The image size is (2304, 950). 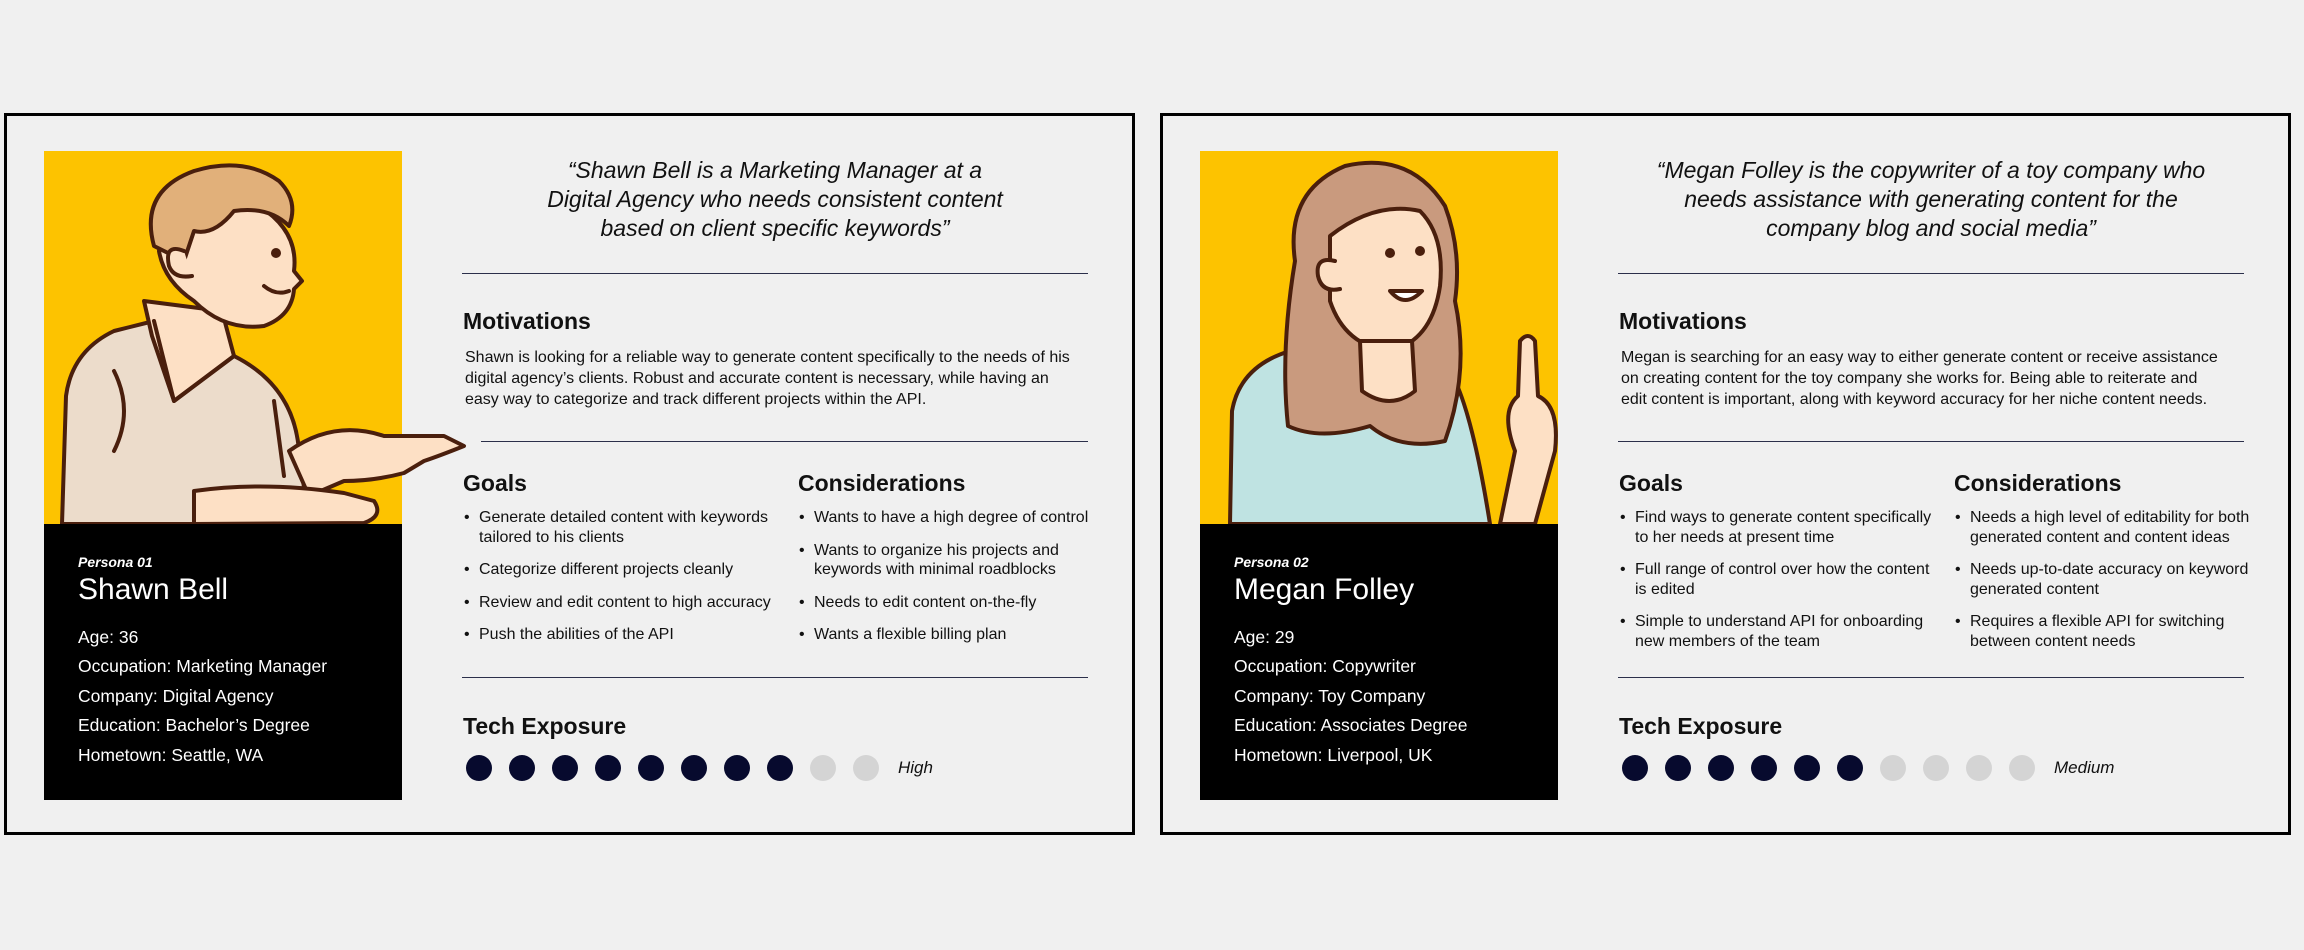 What do you see at coordinates (915, 767) in the screenshot?
I see `tech-level-label: High` at bounding box center [915, 767].